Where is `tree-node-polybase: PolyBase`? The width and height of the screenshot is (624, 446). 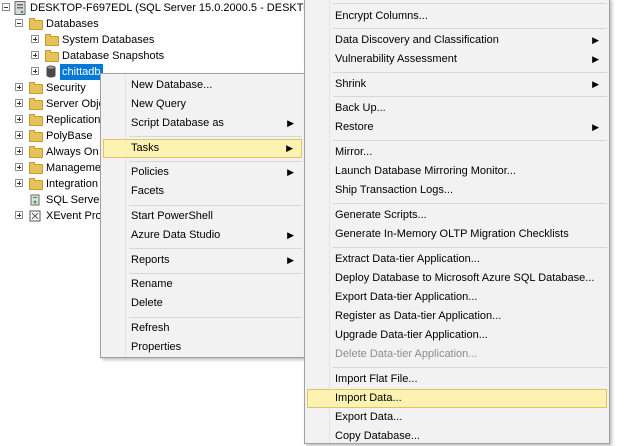
tree-node-polybase: PolyBase is located at coordinates (50, 136).